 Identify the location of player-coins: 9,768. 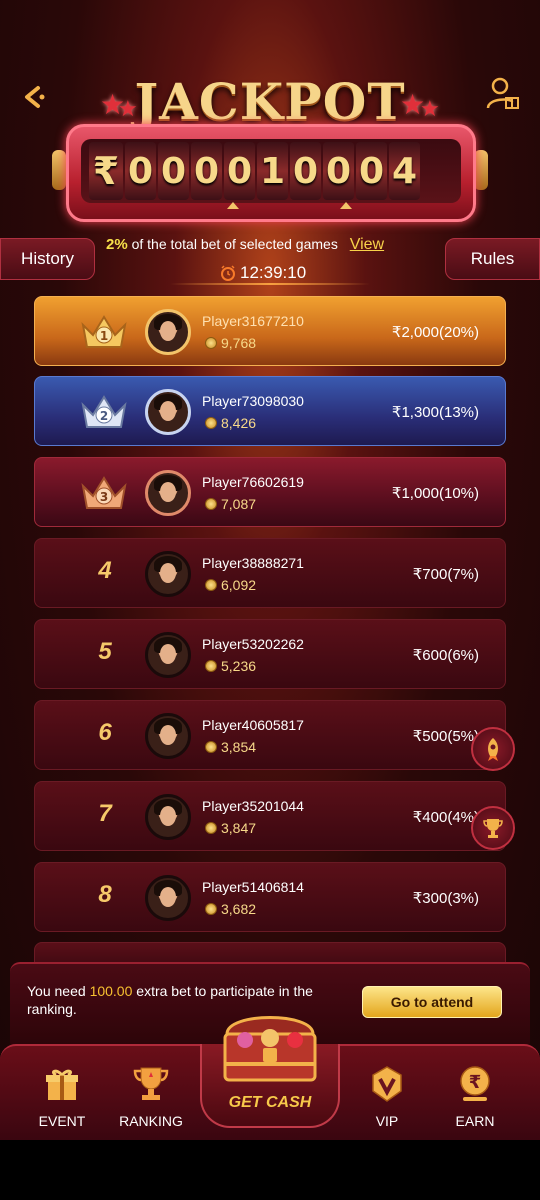
(230, 343).